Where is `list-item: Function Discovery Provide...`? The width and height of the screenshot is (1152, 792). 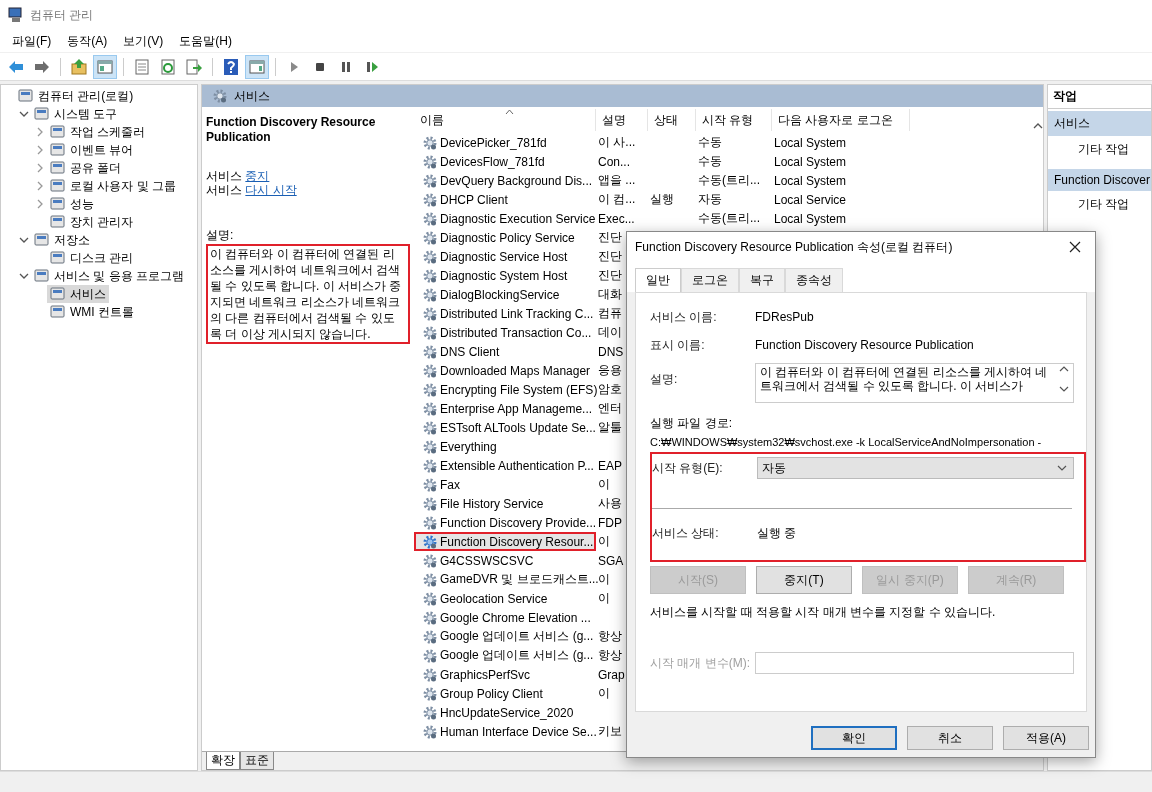 list-item: Function Discovery Provide... is located at coordinates (505, 522).